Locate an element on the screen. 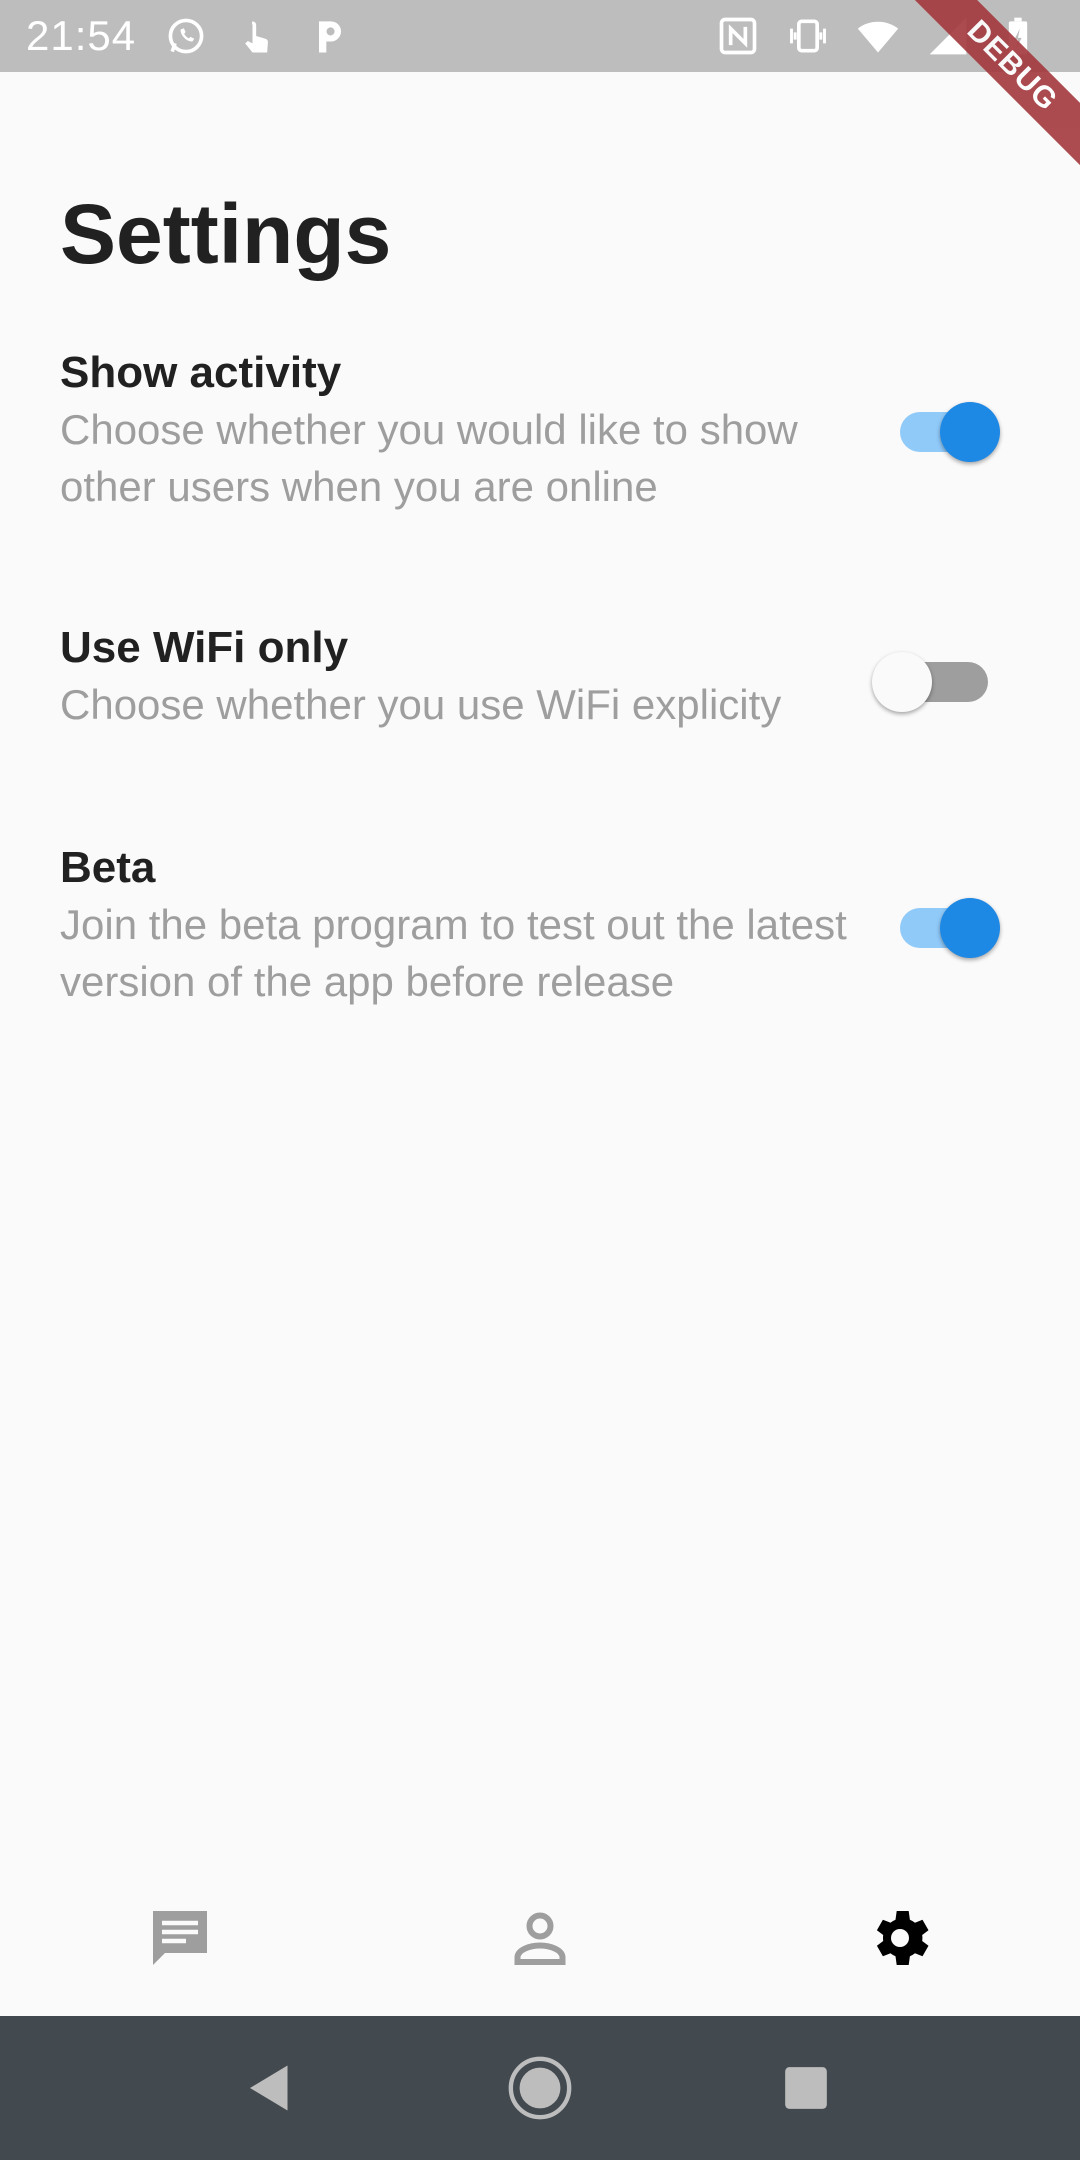  status-left-icons is located at coordinates (258, 36).